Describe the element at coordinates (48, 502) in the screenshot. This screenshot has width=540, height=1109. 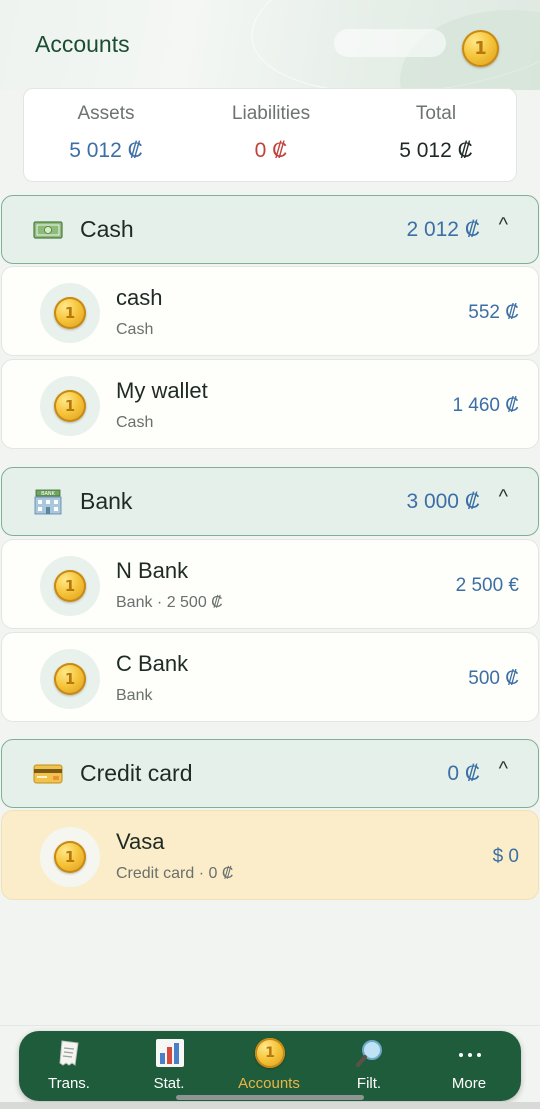
I see `bank-building-icon: BANK` at that location.